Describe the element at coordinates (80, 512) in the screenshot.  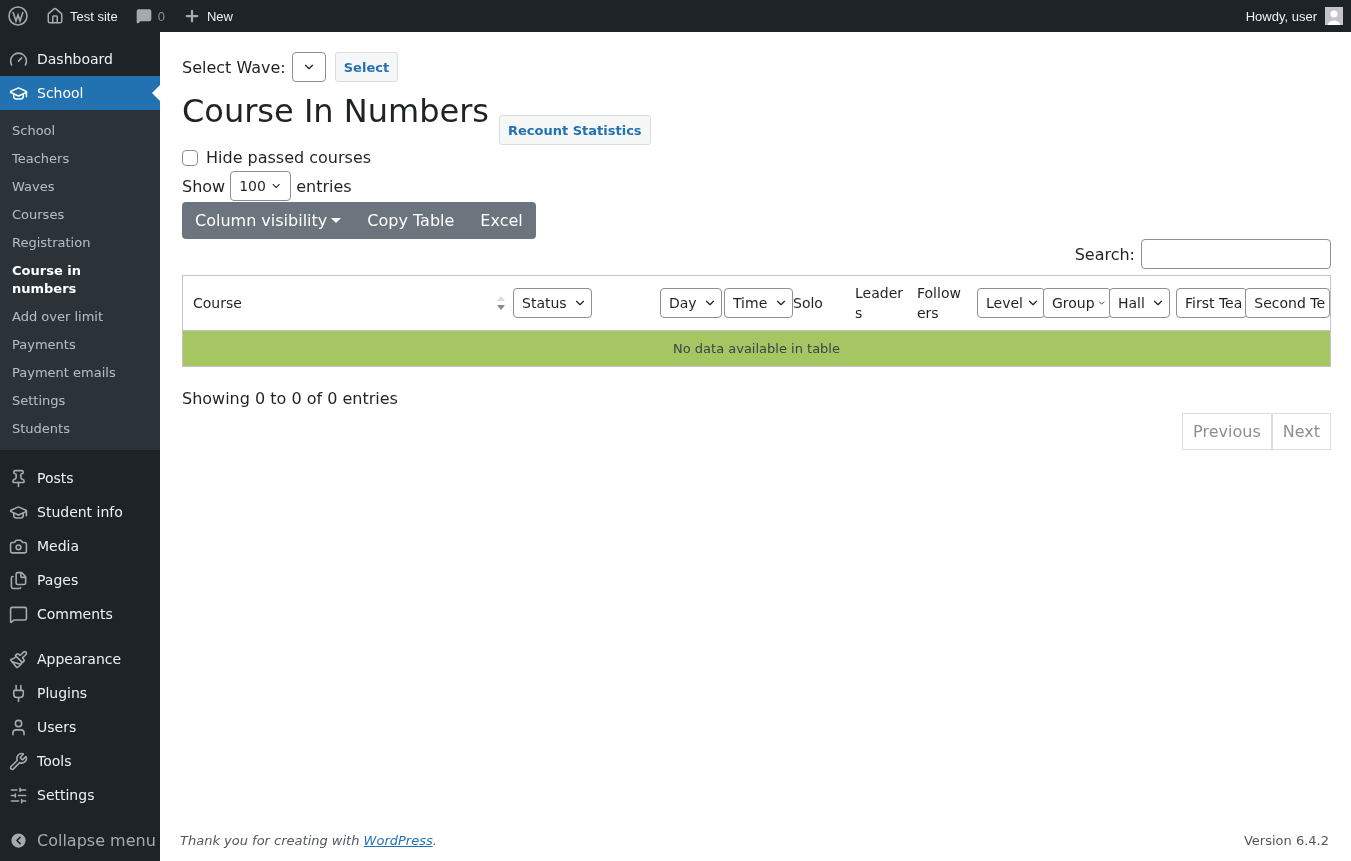
I see `sidebar-menu-item: Student info` at that location.